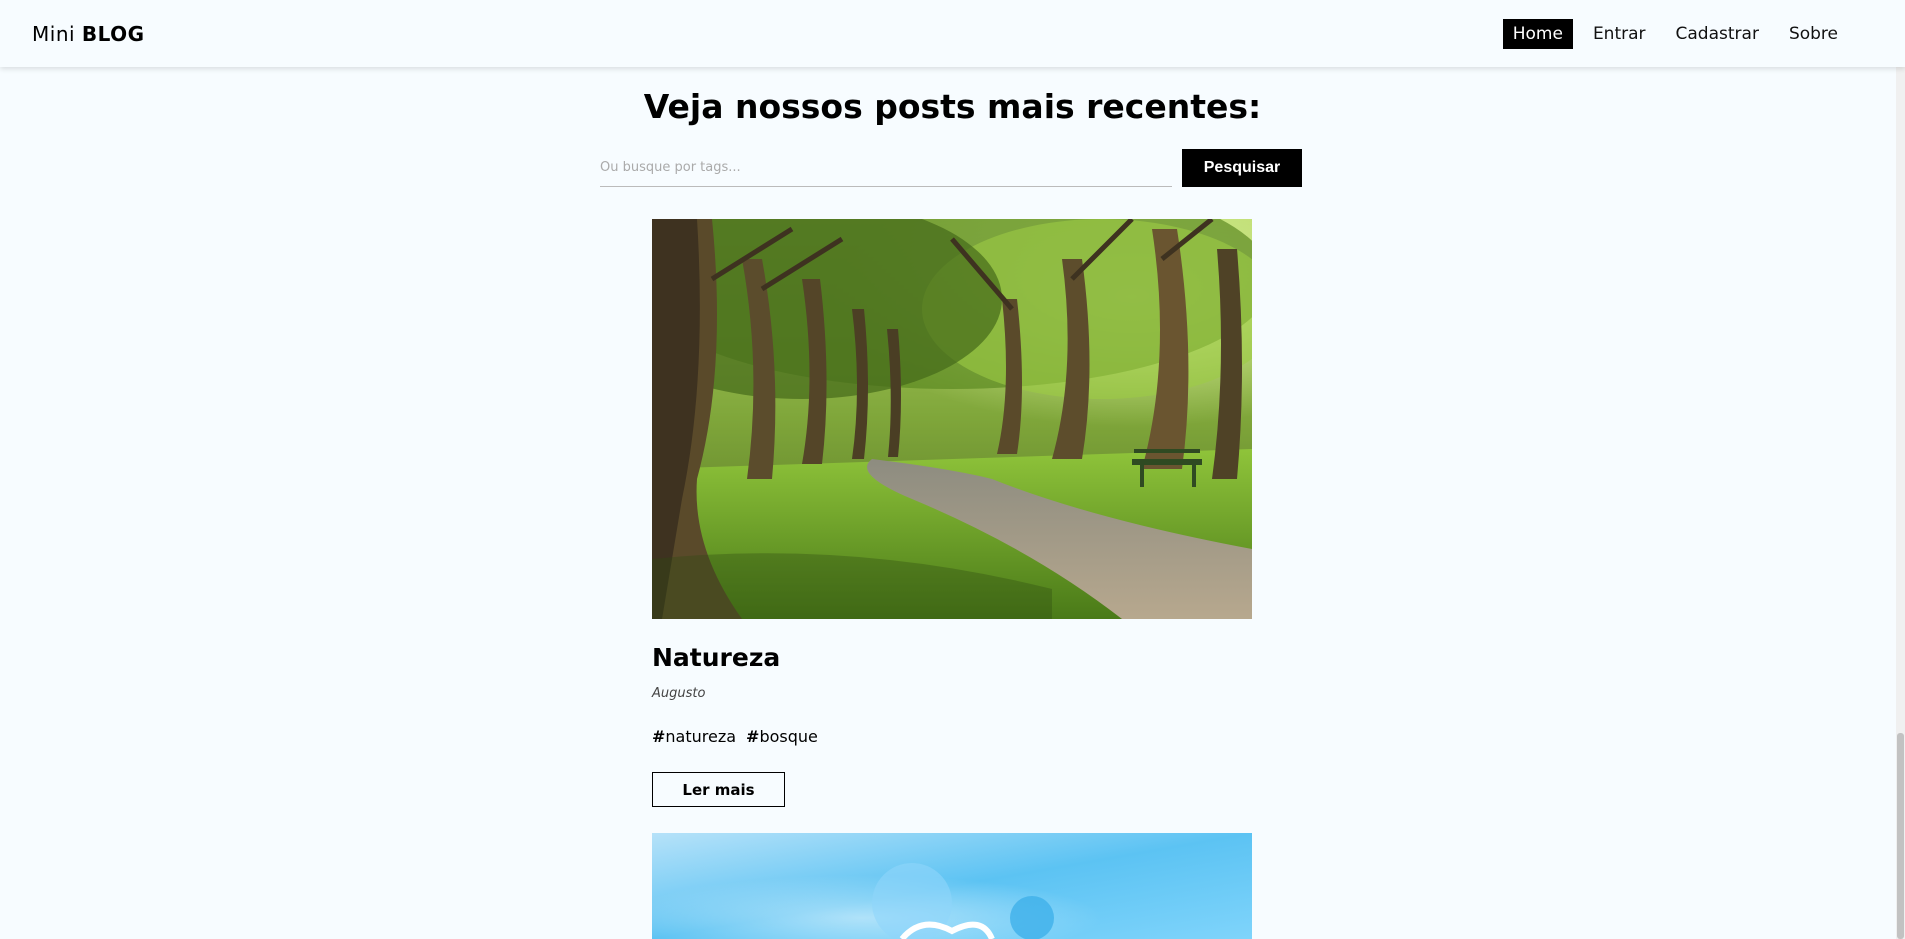 This screenshot has width=1905, height=939. I want to click on post-title: Natureza, so click(716, 657).